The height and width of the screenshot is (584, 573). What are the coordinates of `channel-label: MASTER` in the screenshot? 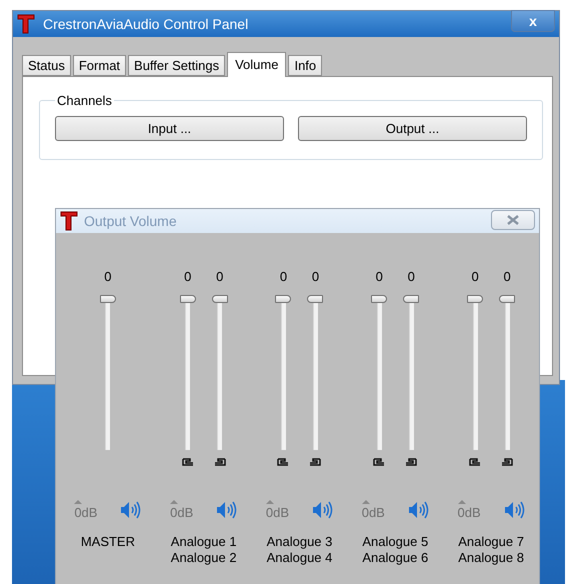 It's located at (107, 542).